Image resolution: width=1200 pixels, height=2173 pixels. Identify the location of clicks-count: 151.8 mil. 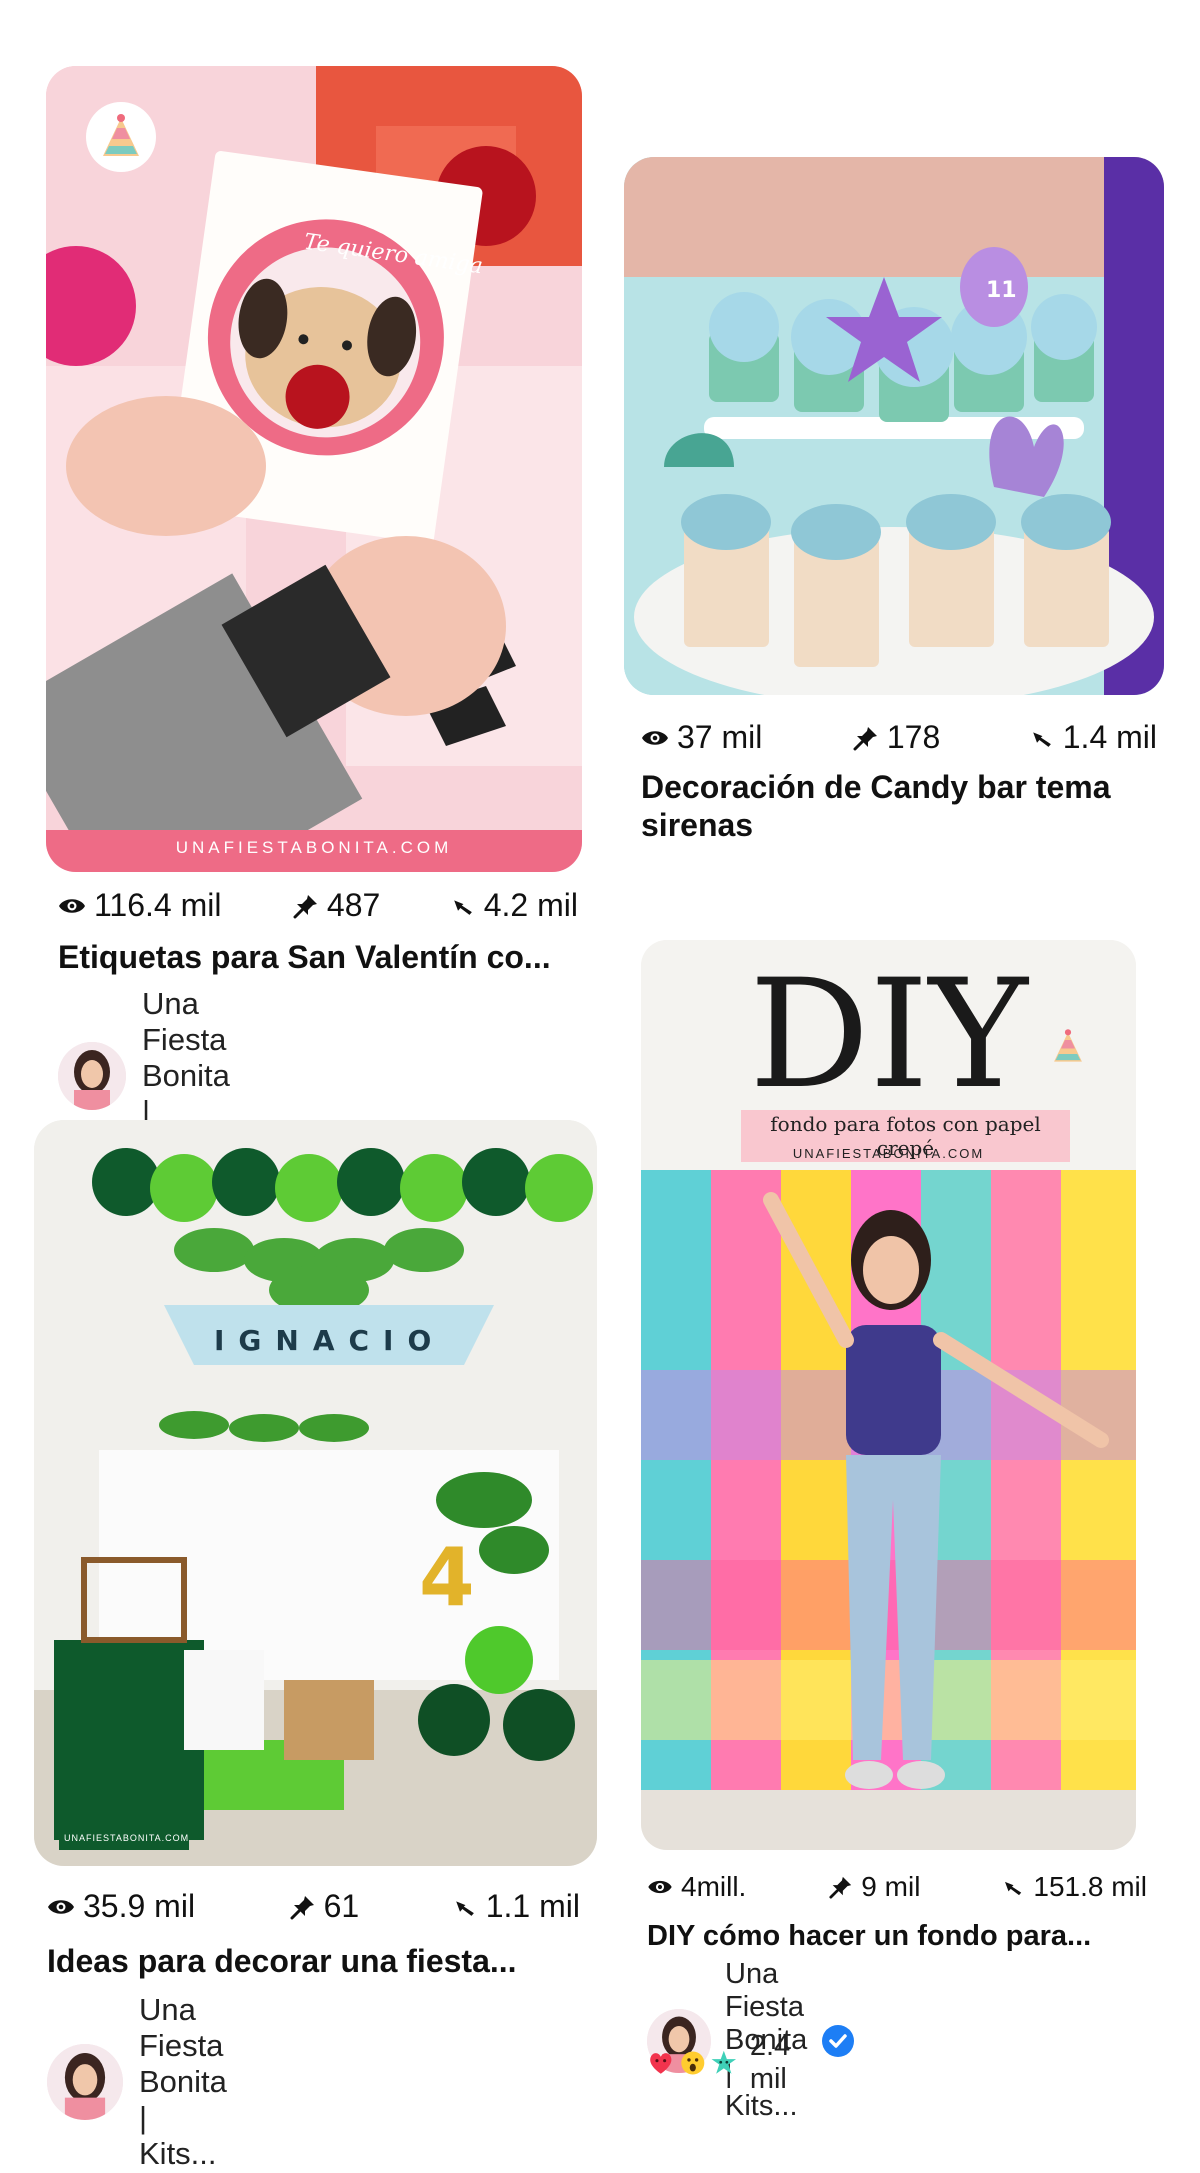
(1090, 1886).